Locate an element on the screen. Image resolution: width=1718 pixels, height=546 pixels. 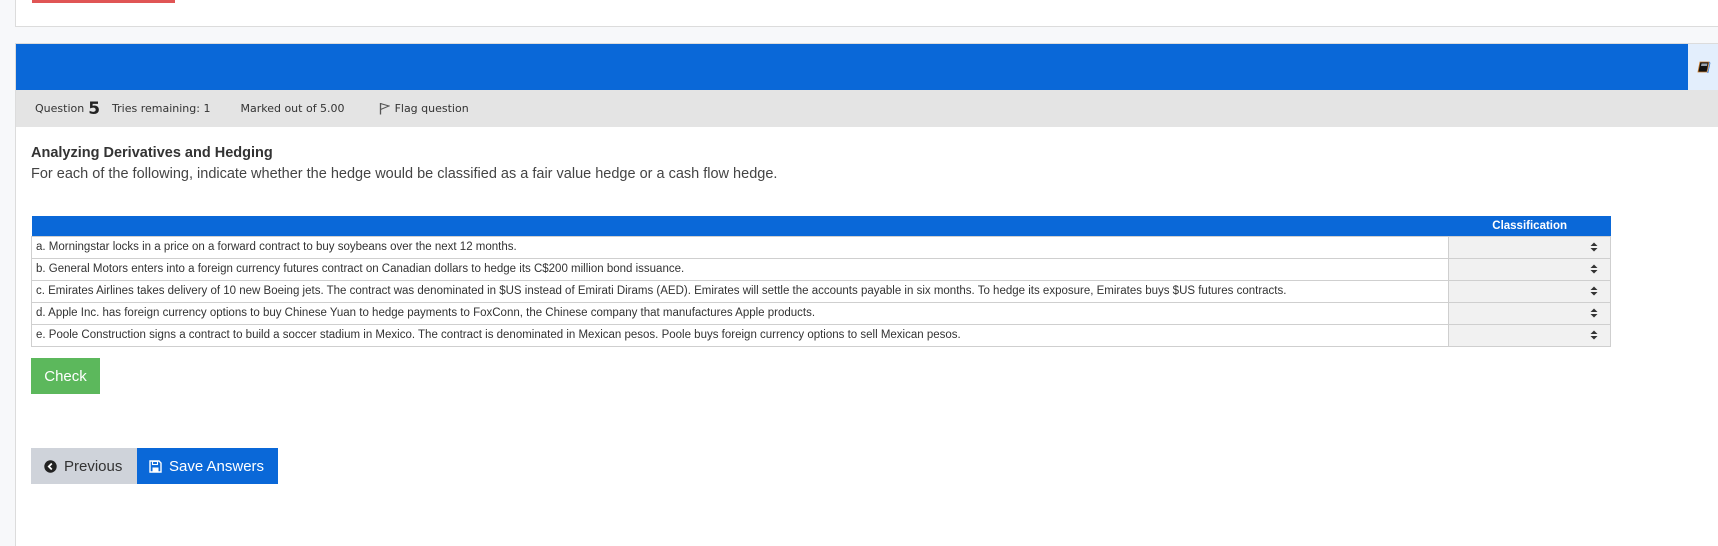
save-answers-button: Save Answers is located at coordinates (207, 466).